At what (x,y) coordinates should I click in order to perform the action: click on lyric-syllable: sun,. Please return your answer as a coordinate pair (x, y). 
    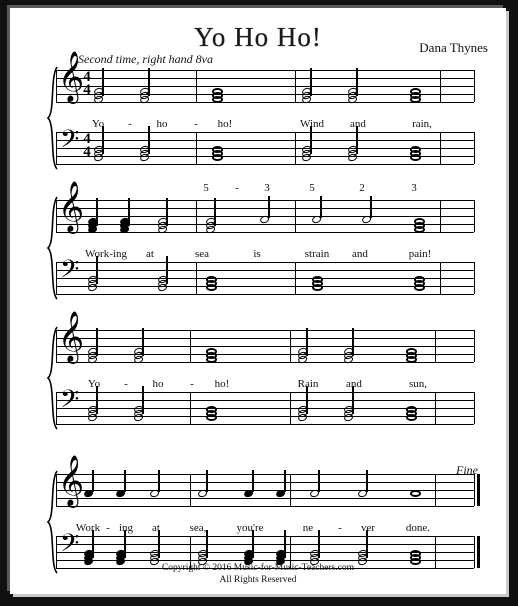
    Looking at the image, I should click on (418, 384).